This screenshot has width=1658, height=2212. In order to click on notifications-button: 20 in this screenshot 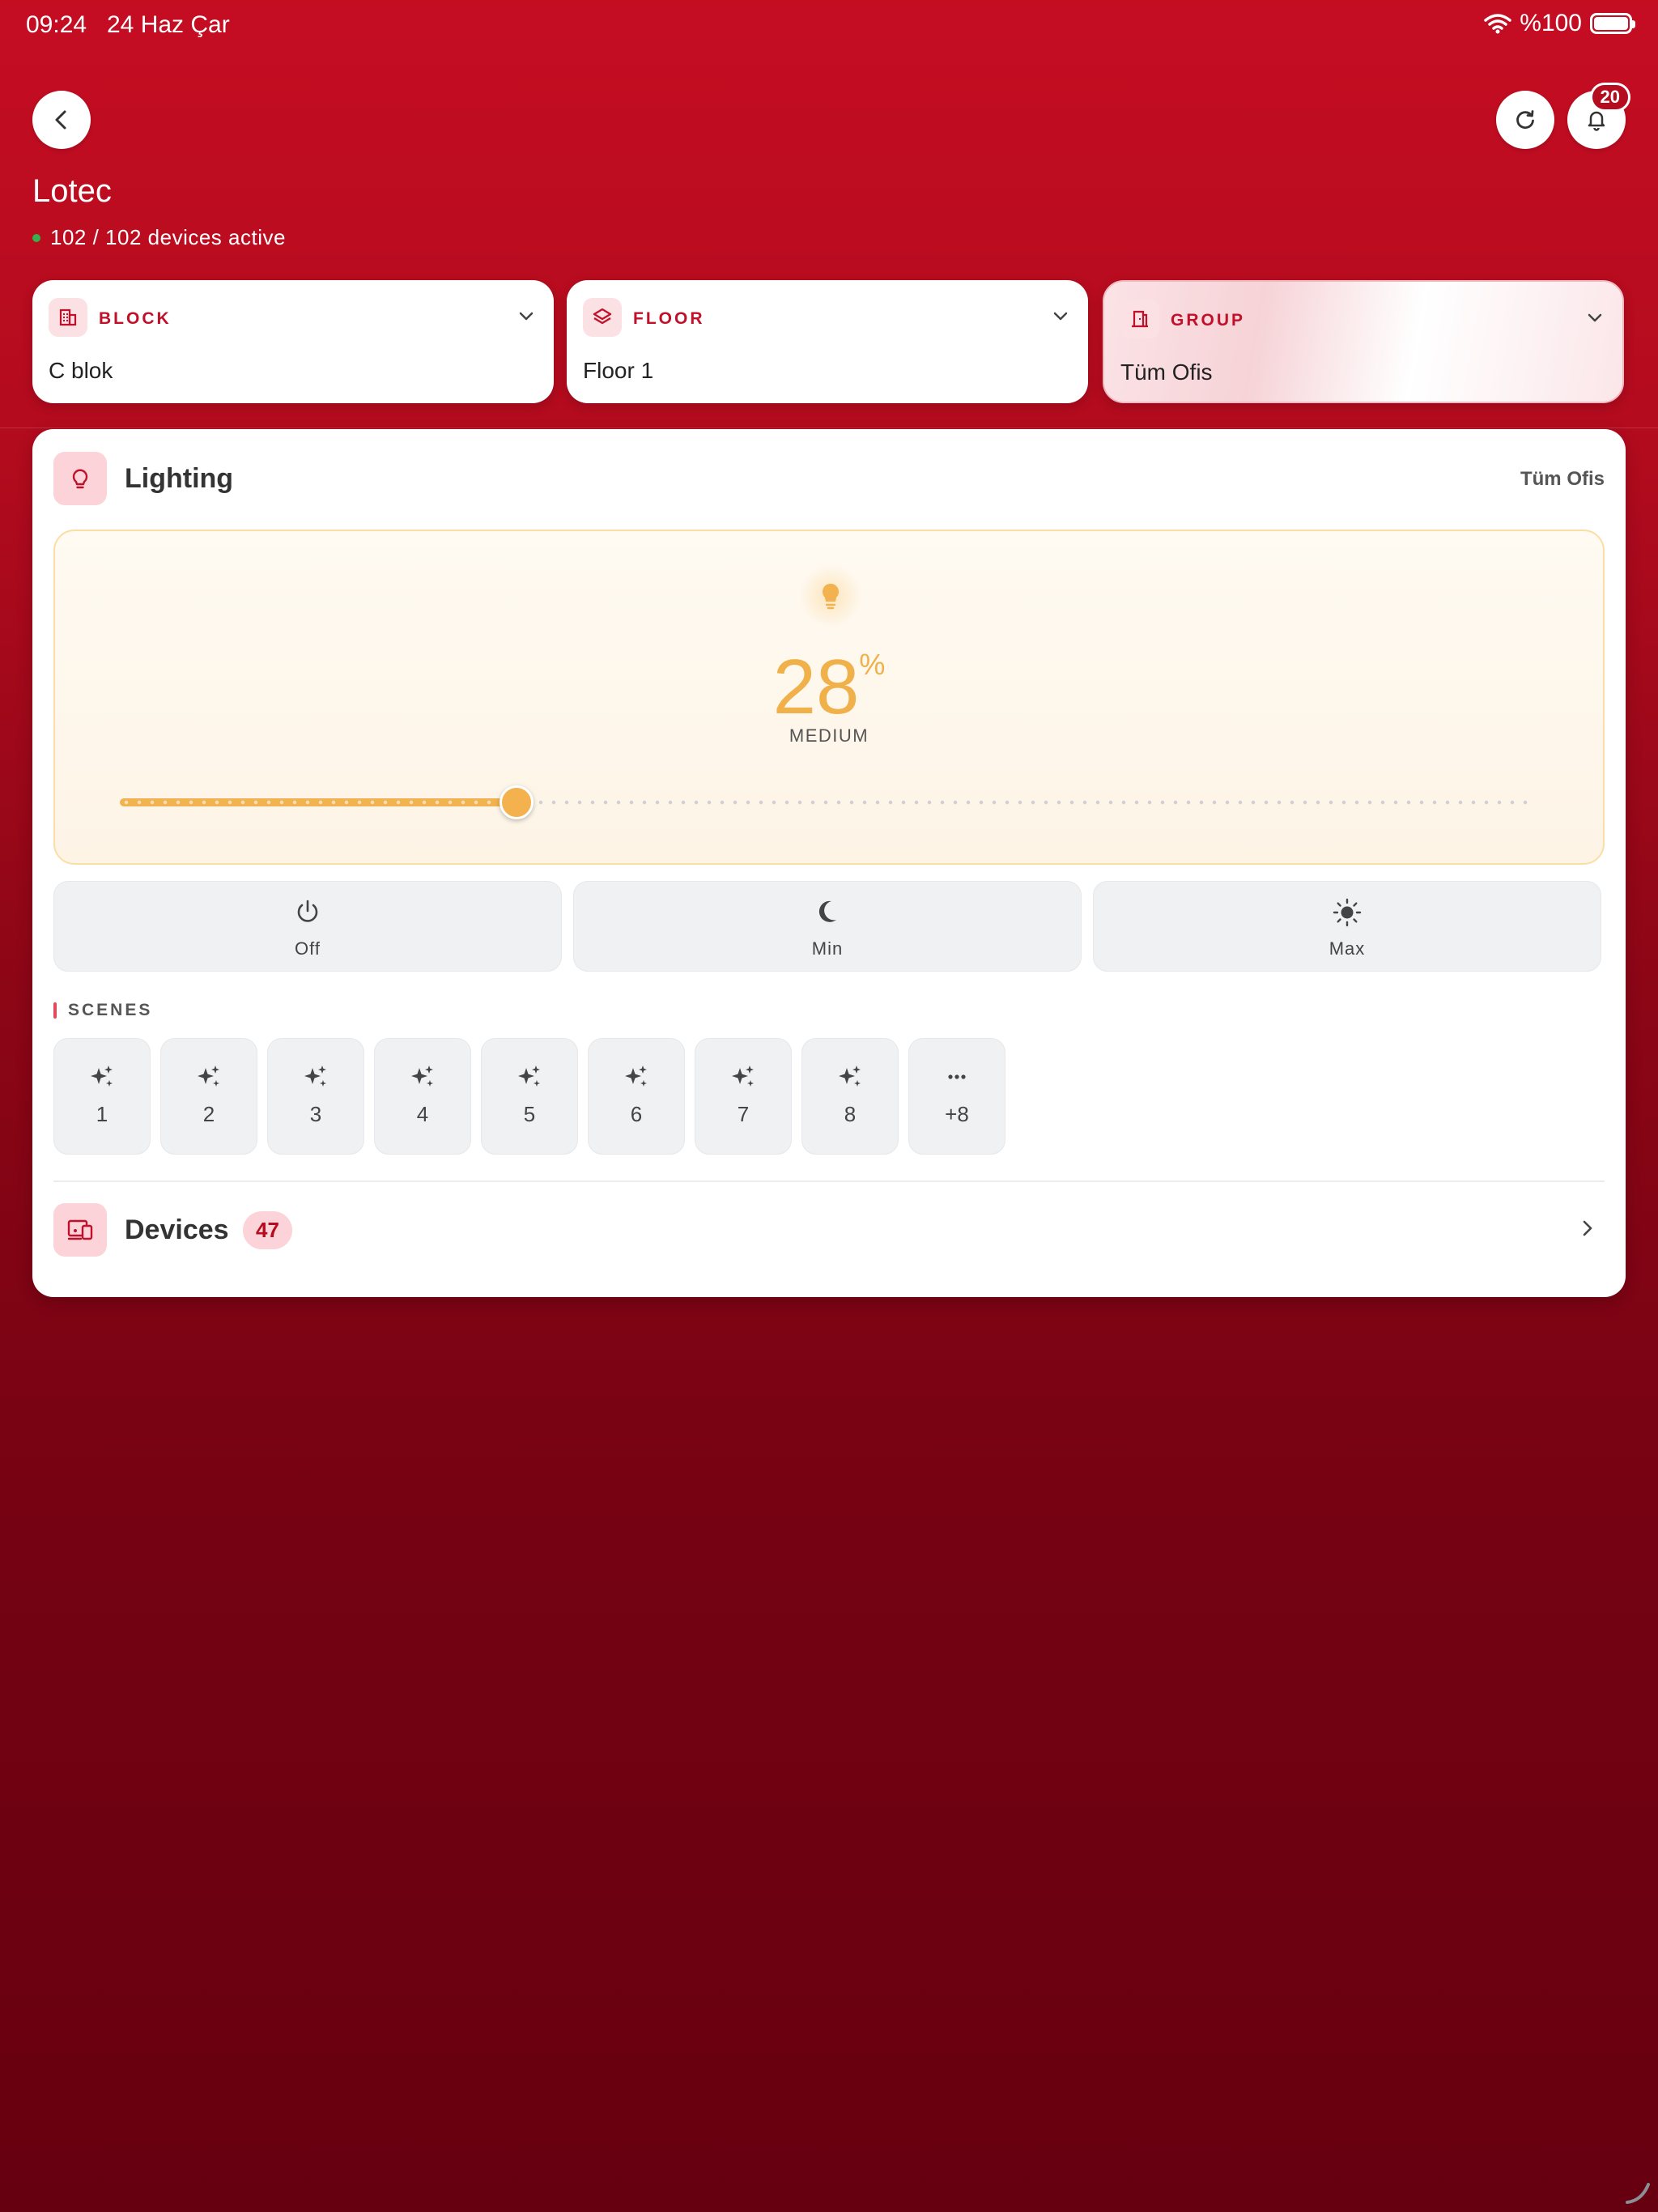, I will do `click(1598, 116)`.